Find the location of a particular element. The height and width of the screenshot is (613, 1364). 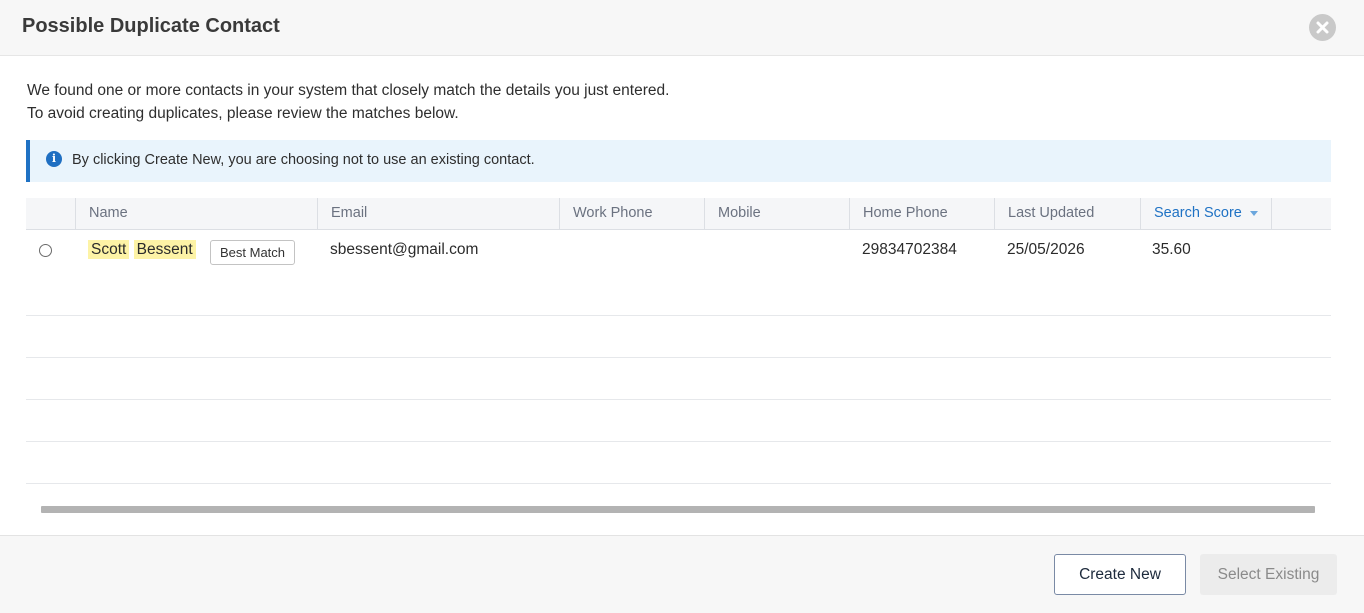

column-header-email: Email is located at coordinates (438, 214).